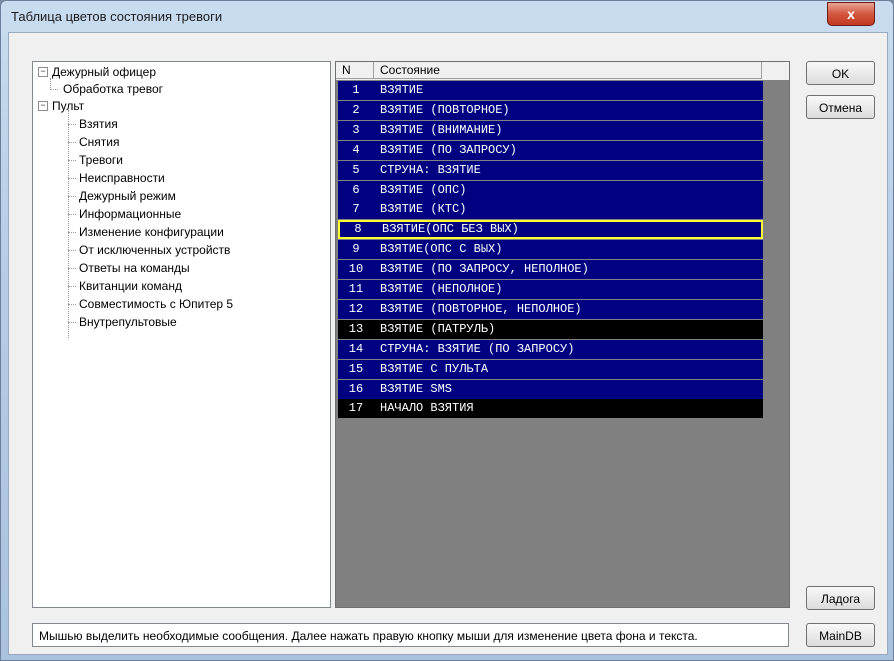  Describe the element at coordinates (550, 250) in the screenshot. I see `grid-row: 9 ВЗЯТИЕ(ОПС С ВЫХ)` at that location.